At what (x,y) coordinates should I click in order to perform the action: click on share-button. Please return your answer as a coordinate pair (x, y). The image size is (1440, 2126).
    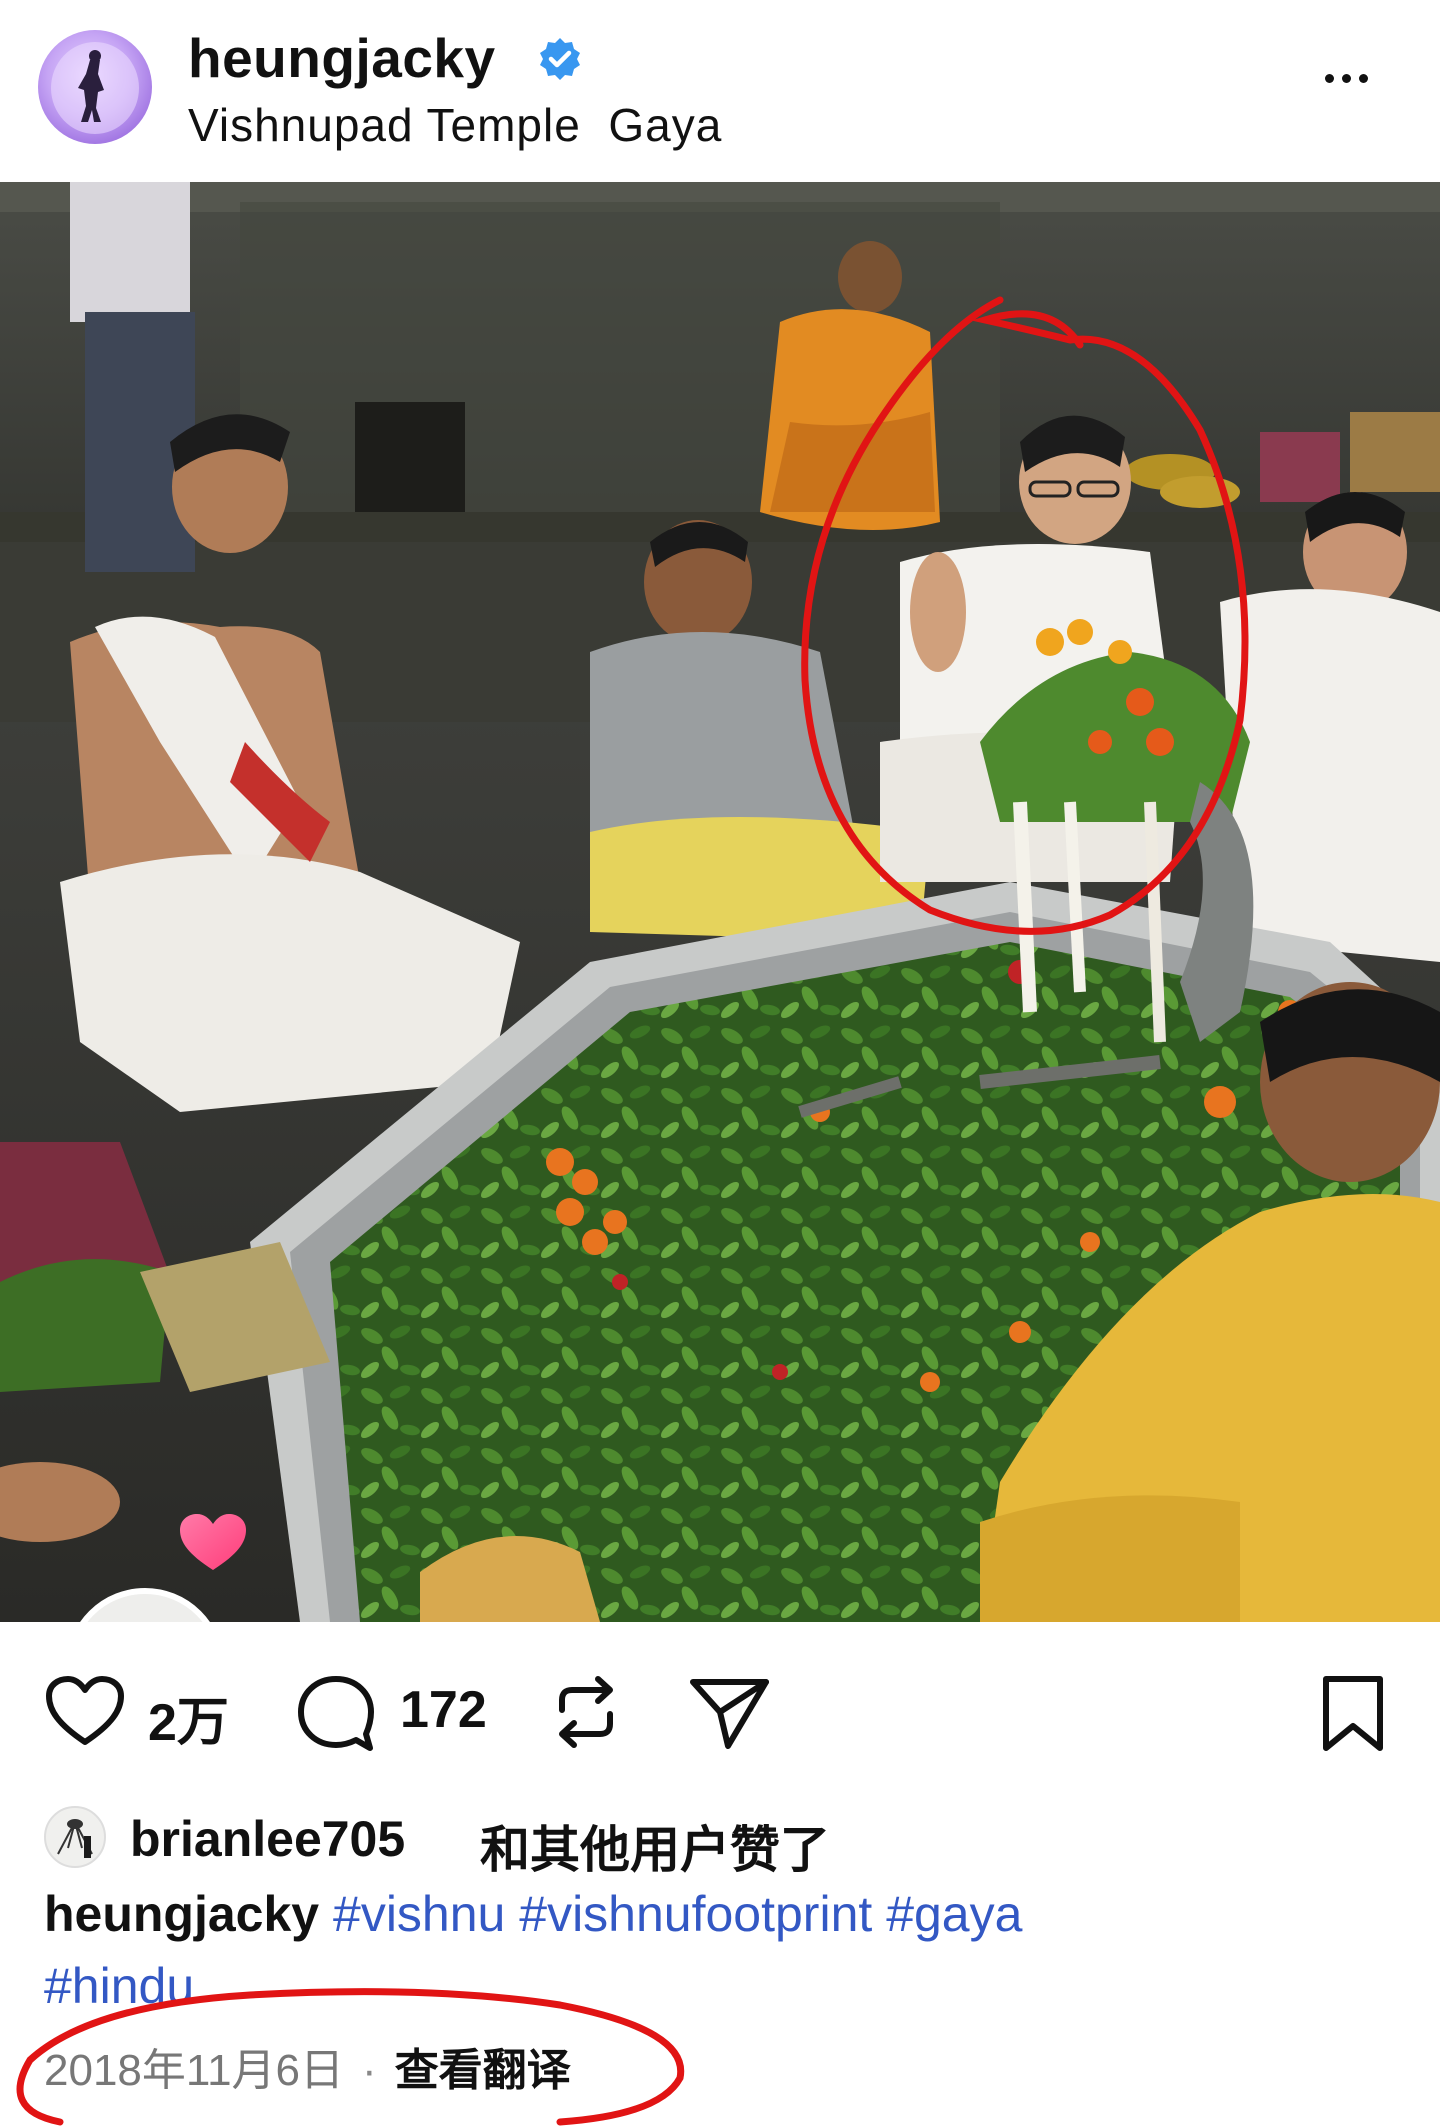
    Looking at the image, I should click on (733, 1710).